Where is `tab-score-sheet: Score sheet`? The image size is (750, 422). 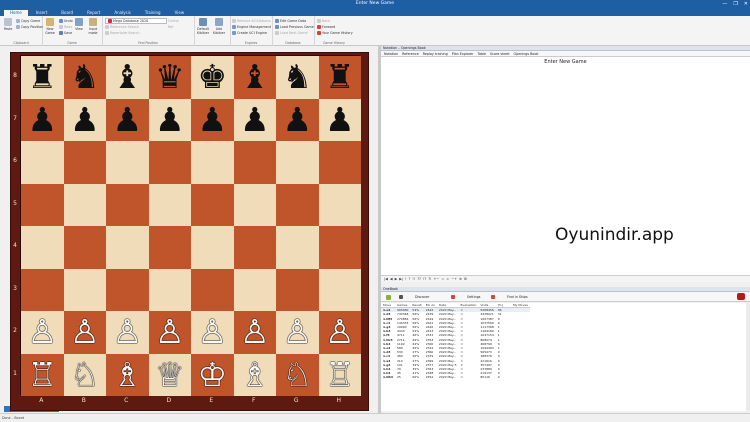
tab-score-sheet: Score sheet is located at coordinates (499, 53).